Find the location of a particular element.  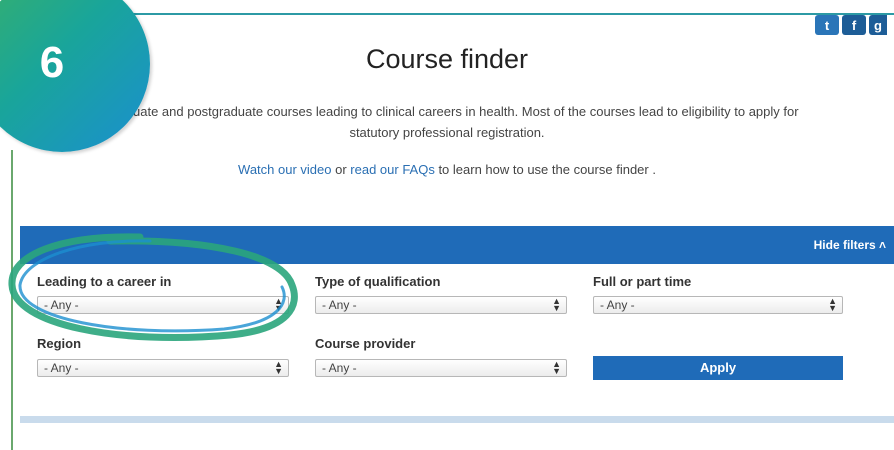

faq-link: read our FAQs is located at coordinates (392, 169).